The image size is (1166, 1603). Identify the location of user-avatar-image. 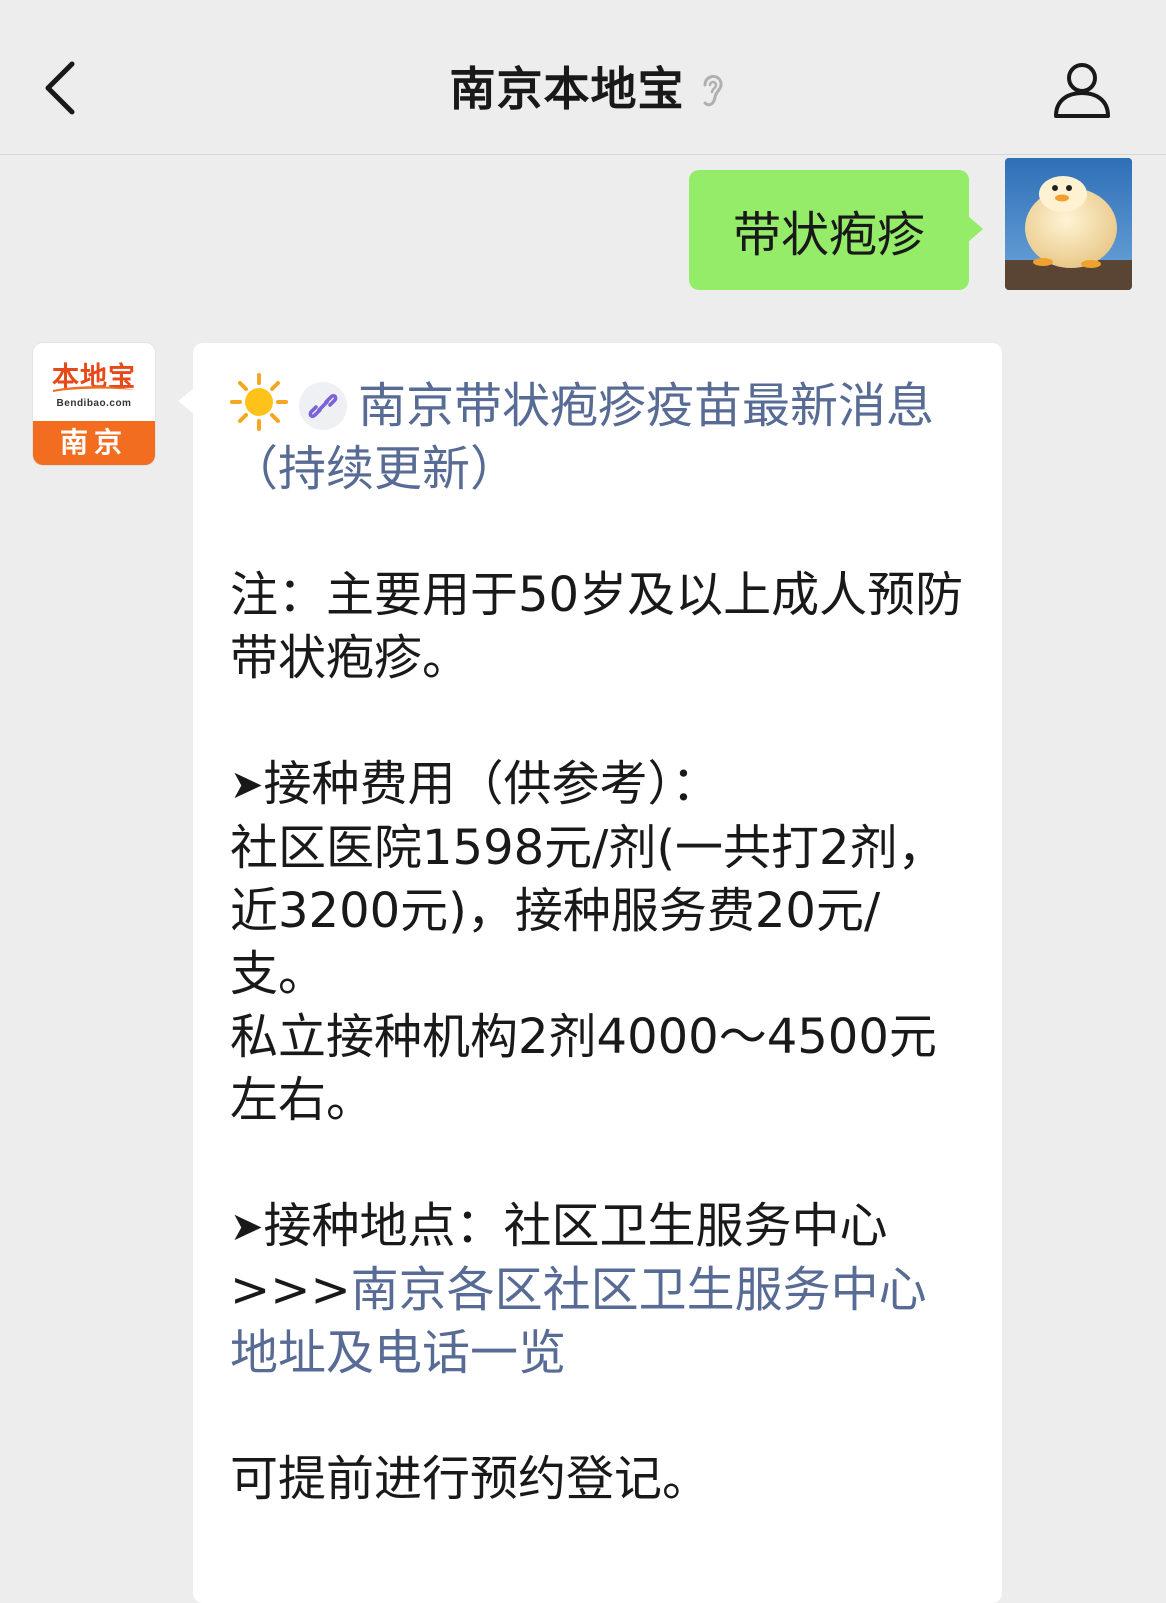
(1068, 224).